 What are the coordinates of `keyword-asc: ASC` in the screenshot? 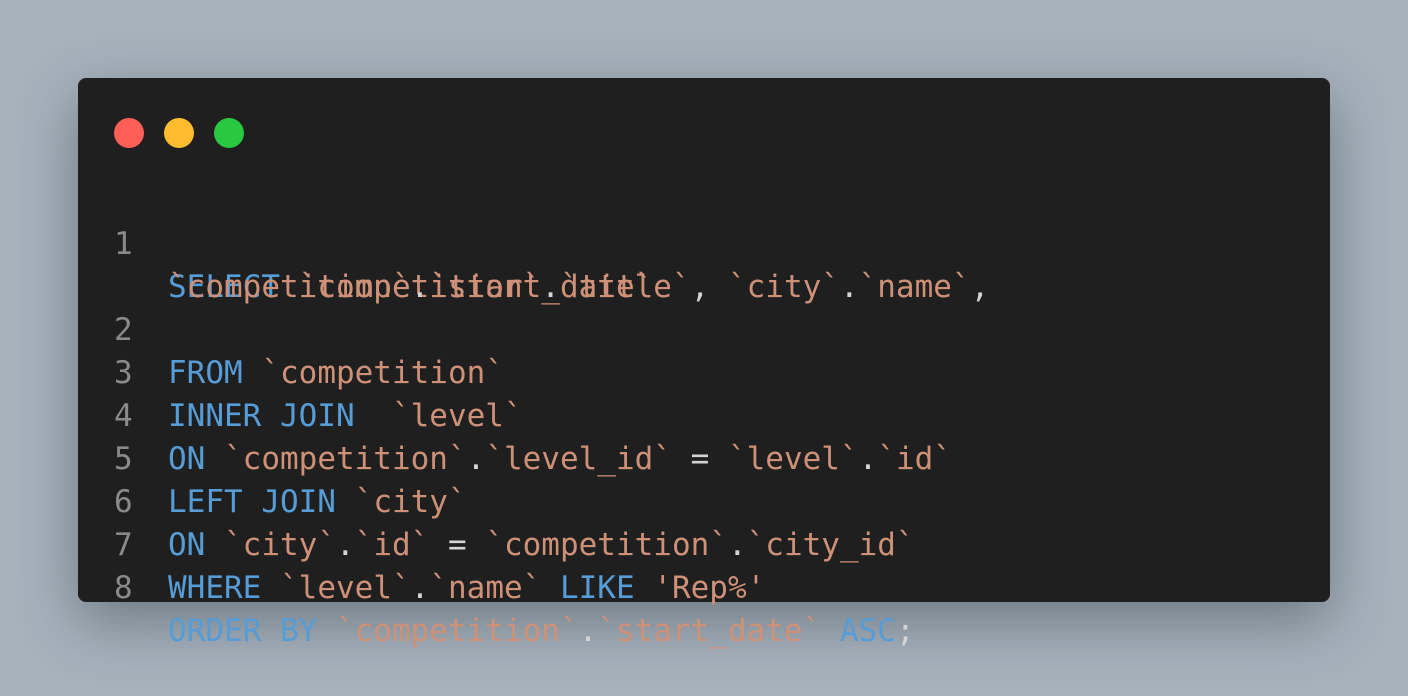 It's located at (867, 631).